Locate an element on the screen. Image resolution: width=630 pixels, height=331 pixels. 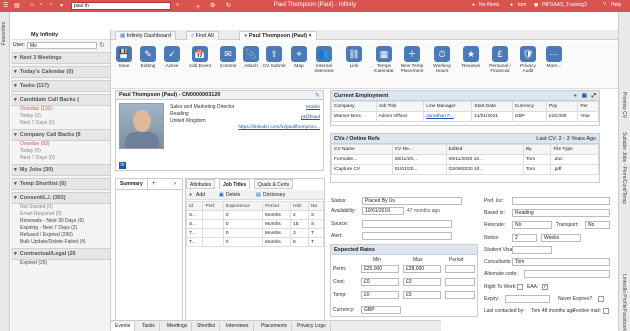
expand-icon: ⤢ is located at coordinates (594, 96).